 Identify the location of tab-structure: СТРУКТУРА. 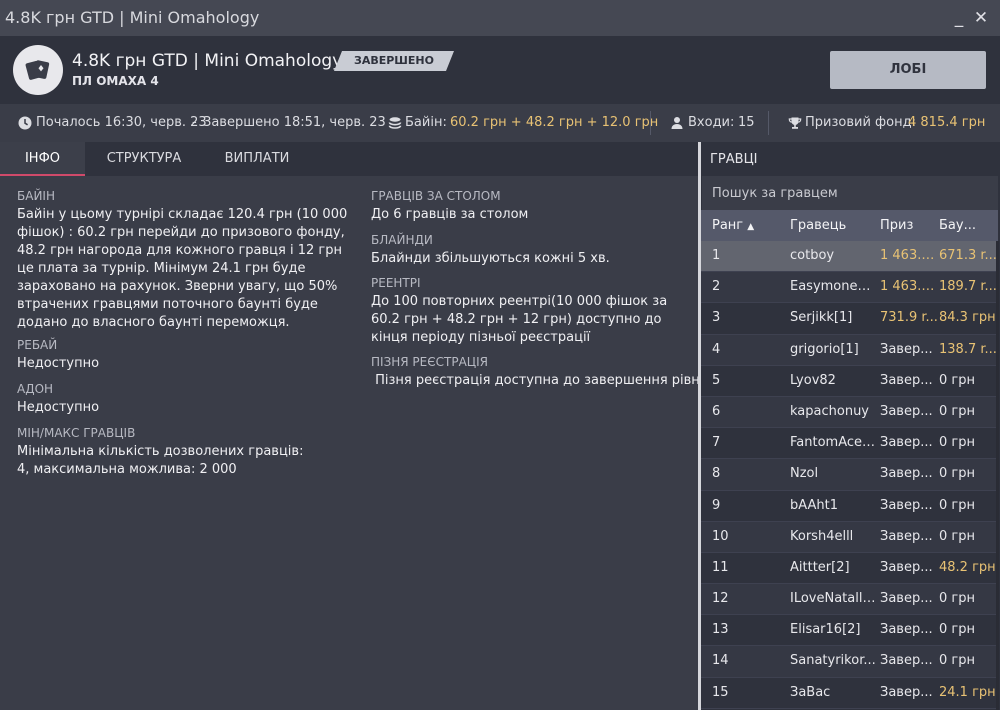
(144, 159).